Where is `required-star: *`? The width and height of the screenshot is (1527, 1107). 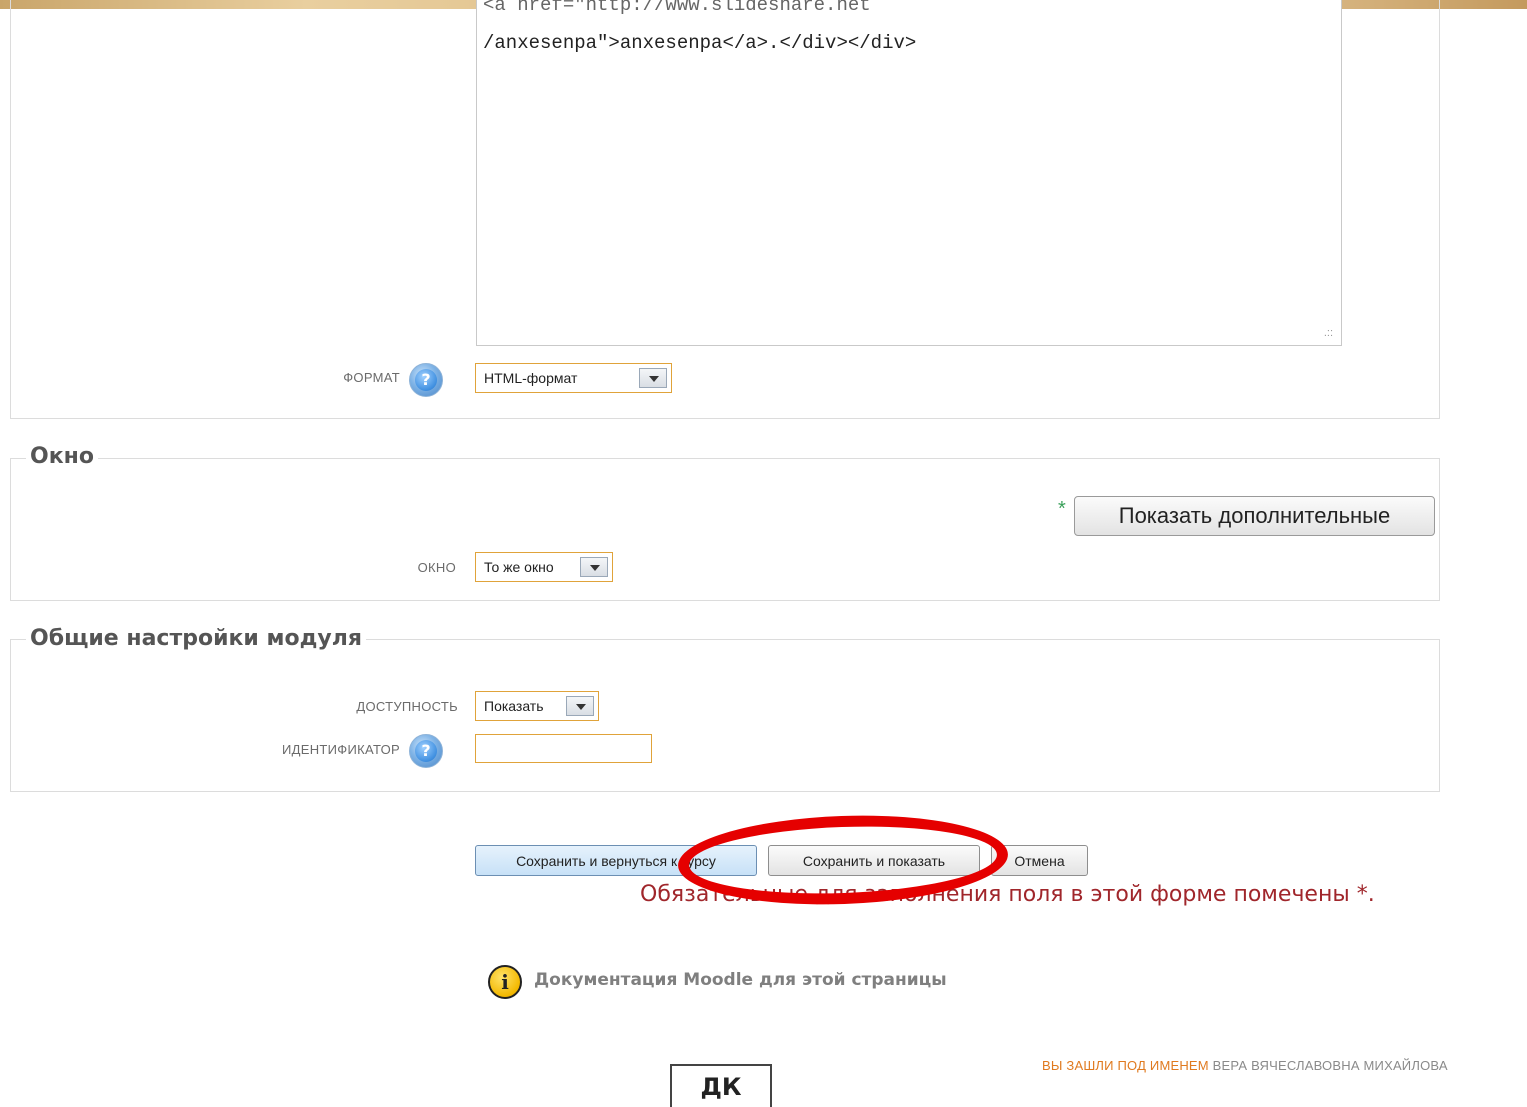
required-star: * is located at coordinates (1062, 509).